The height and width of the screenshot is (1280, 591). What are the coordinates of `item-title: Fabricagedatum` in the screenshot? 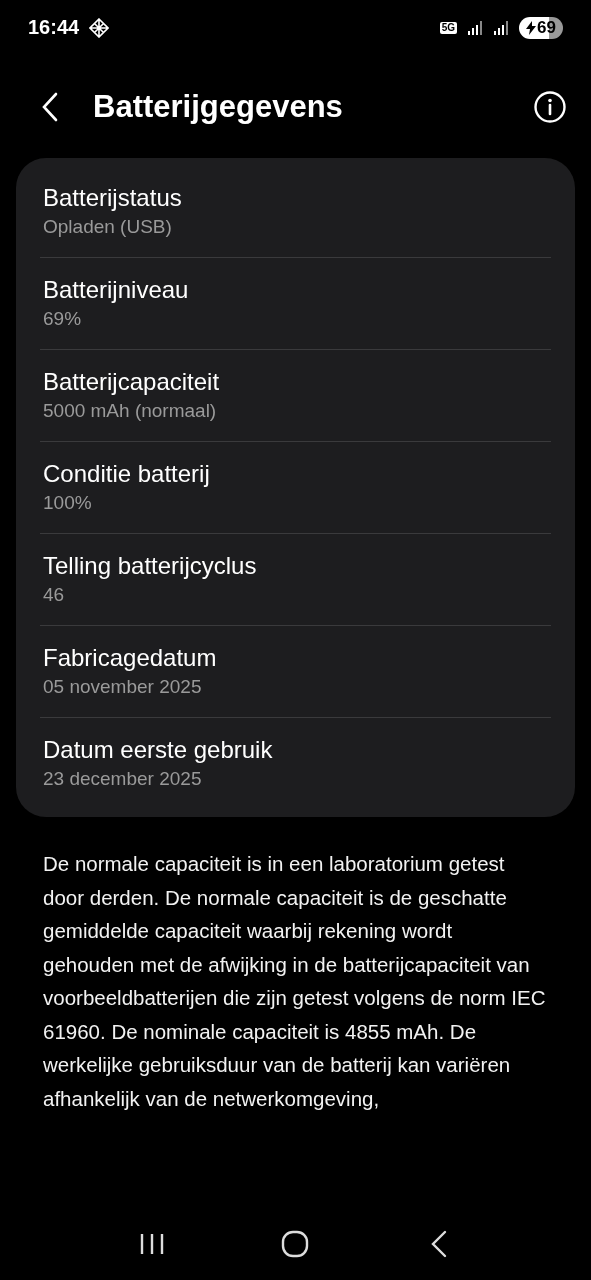 It's located at (130, 658).